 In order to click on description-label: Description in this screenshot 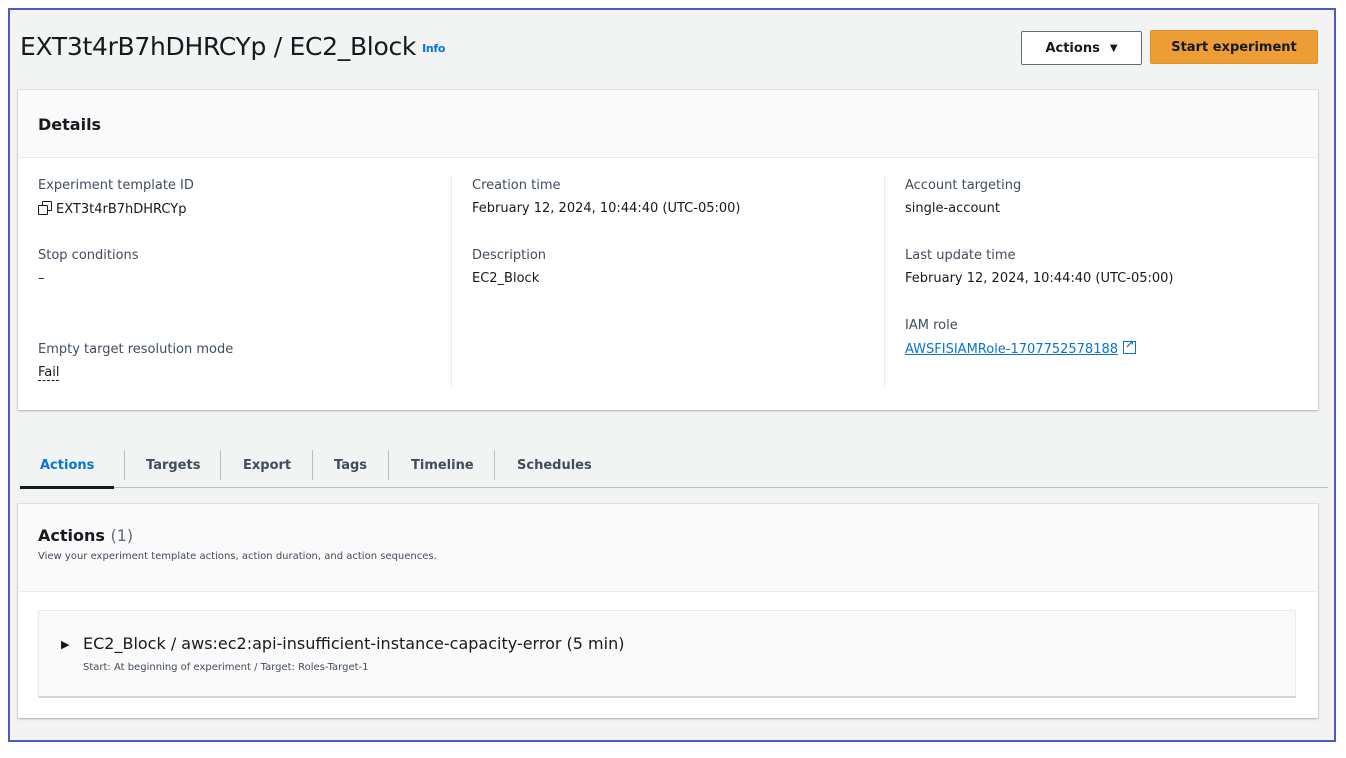, I will do `click(509, 255)`.